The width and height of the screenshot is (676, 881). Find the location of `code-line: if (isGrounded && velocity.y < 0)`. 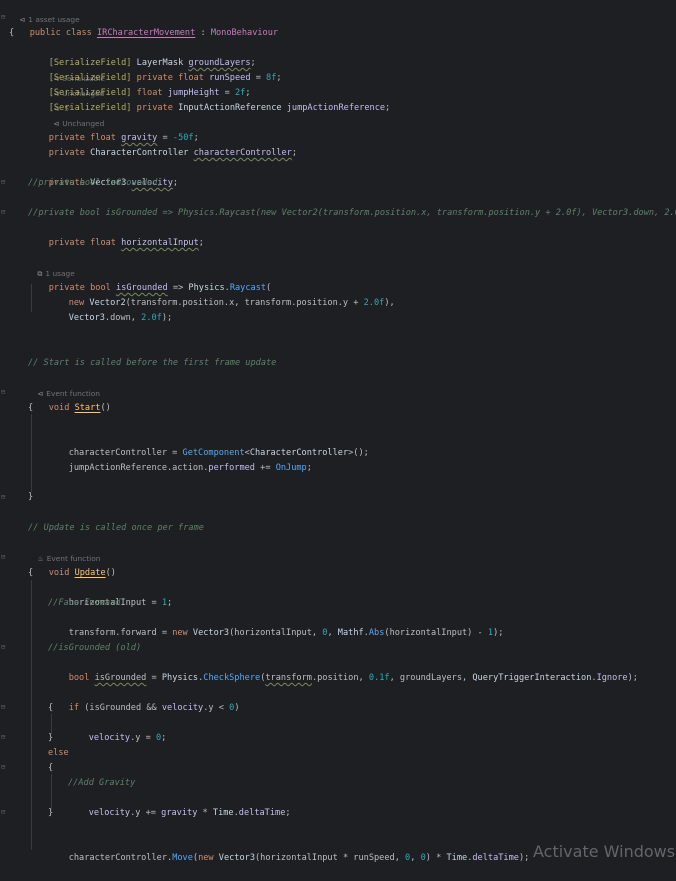

code-line: if (isGrounded && velocity.y < 0) is located at coordinates (154, 708).